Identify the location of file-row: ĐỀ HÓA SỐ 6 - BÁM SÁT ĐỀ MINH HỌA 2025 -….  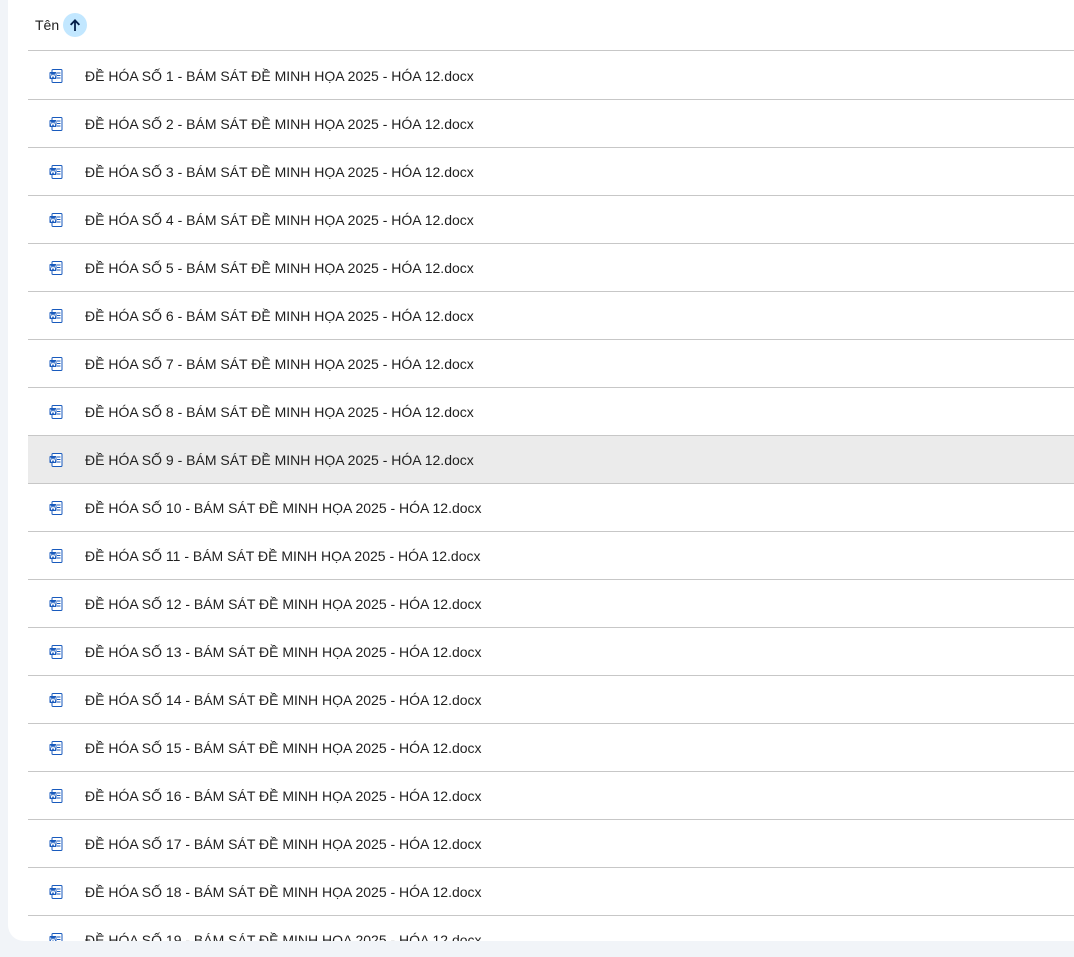
(551, 316).